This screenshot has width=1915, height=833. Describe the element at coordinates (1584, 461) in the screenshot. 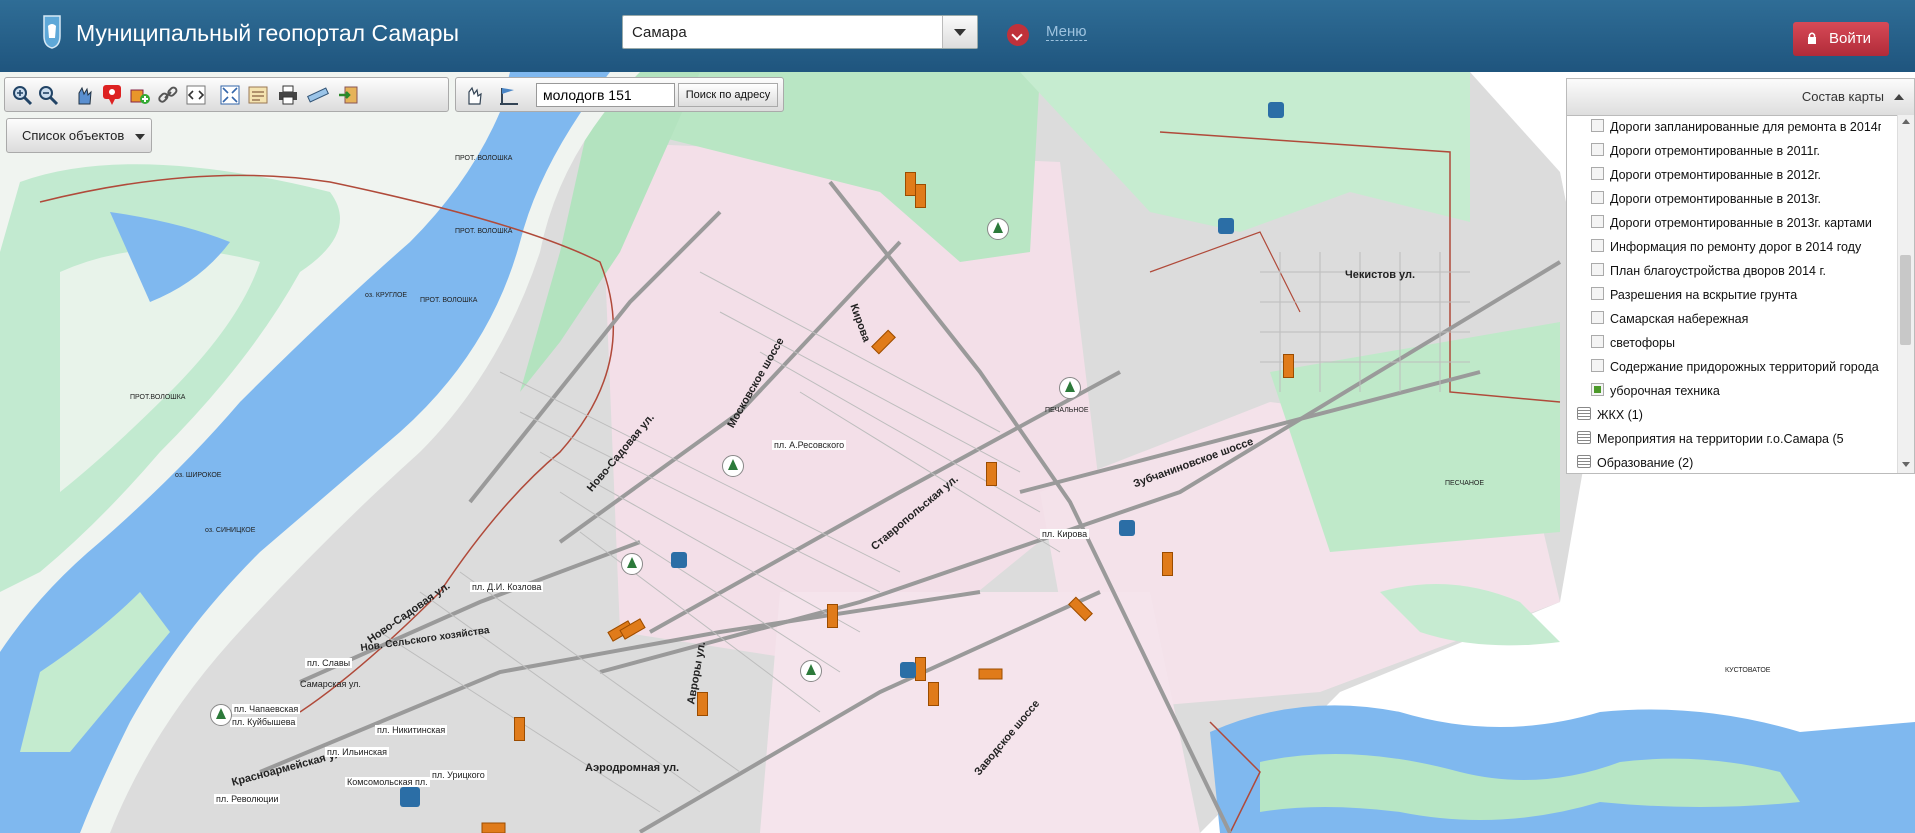

I see `list-icon` at that location.